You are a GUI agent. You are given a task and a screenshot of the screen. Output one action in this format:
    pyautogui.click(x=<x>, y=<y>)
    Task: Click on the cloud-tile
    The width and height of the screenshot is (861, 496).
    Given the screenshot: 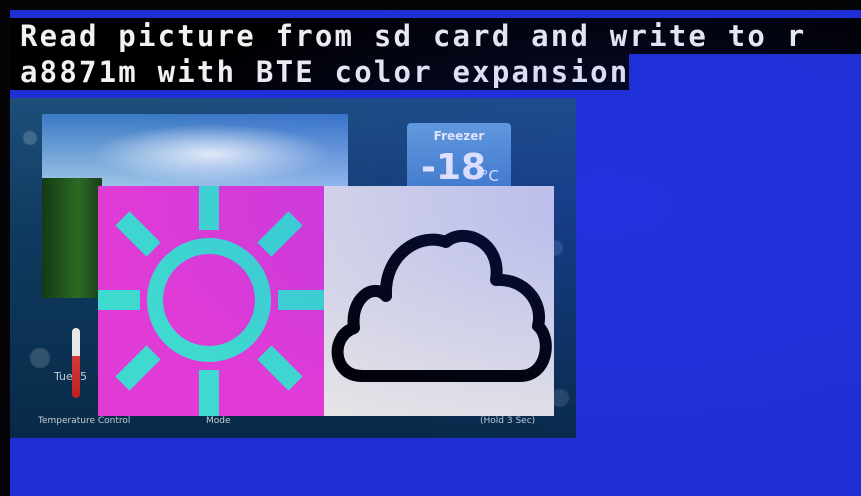 What is the action you would take?
    pyautogui.click(x=439, y=301)
    